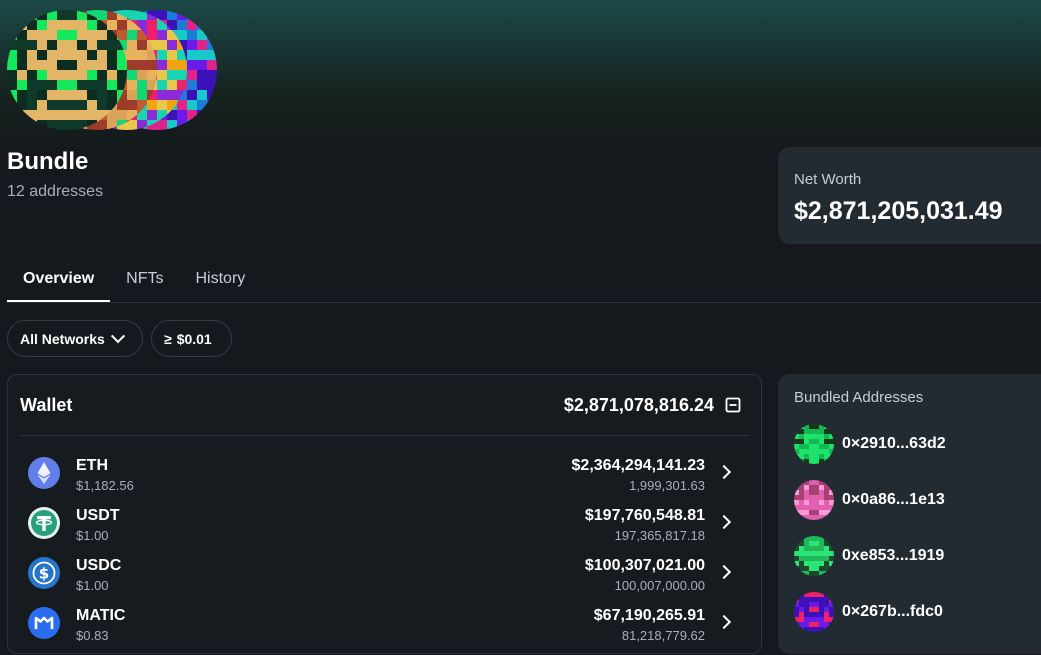 The width and height of the screenshot is (1041, 655). I want to click on chevron-down-icon, so click(117, 335).